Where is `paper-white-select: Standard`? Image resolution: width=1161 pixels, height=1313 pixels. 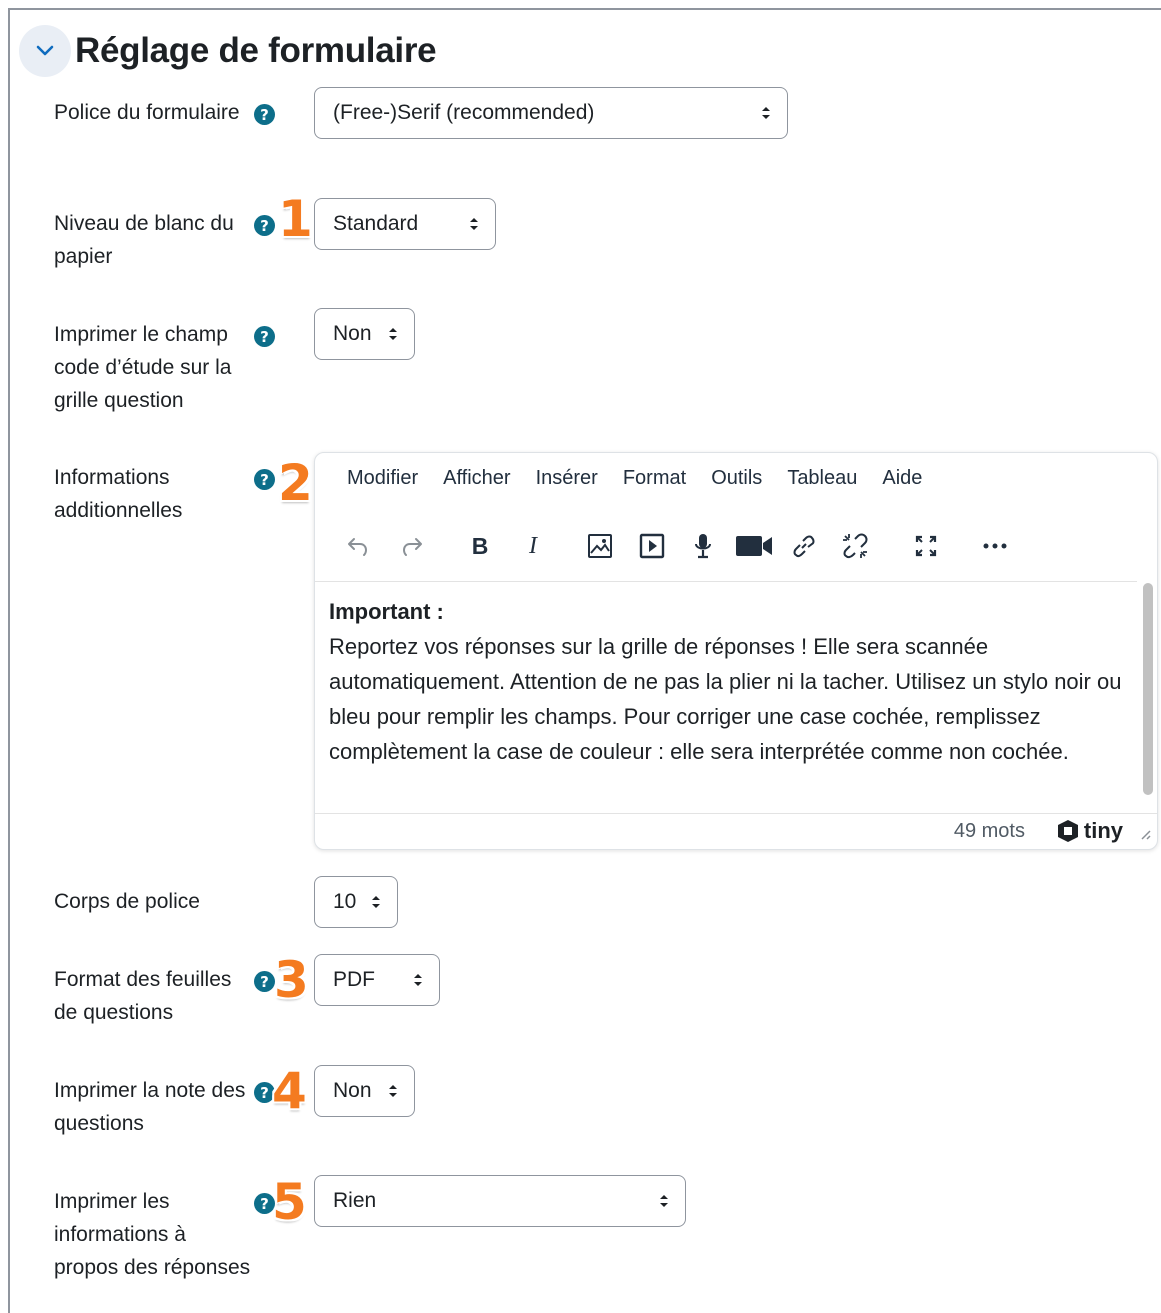
paper-white-select: Standard is located at coordinates (405, 224).